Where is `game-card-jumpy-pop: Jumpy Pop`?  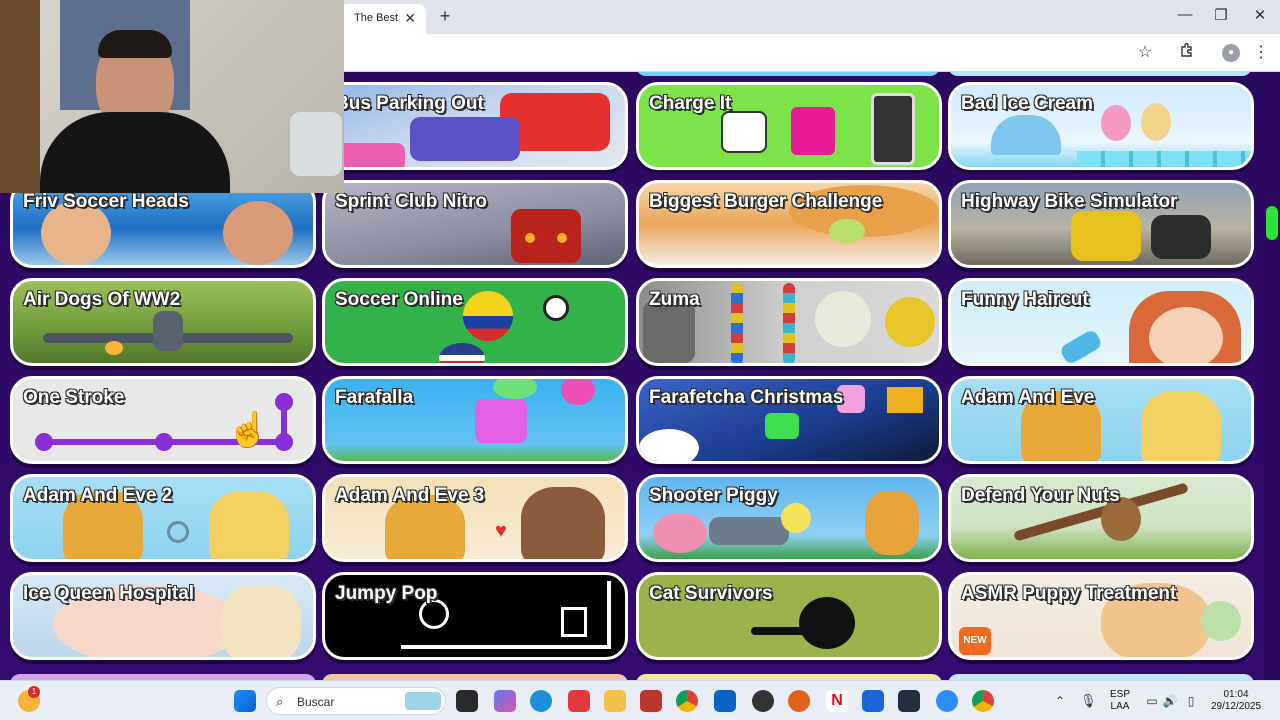
game-card-jumpy-pop: Jumpy Pop is located at coordinates (475, 616).